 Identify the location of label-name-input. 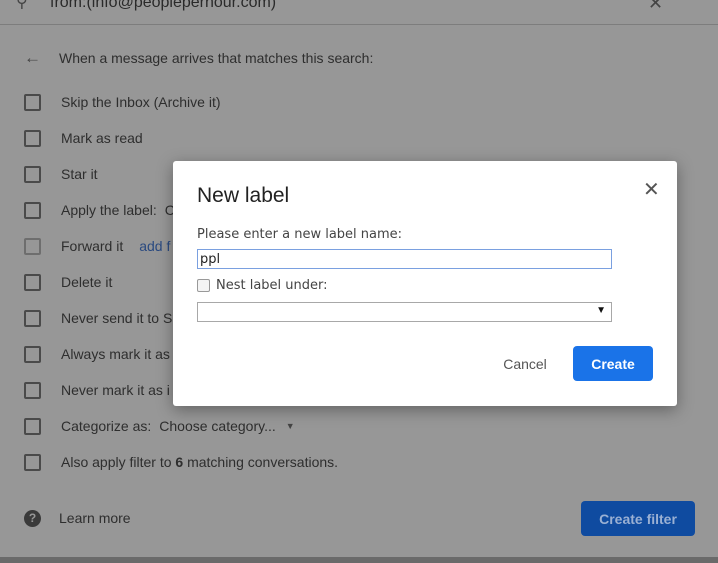
(404, 259).